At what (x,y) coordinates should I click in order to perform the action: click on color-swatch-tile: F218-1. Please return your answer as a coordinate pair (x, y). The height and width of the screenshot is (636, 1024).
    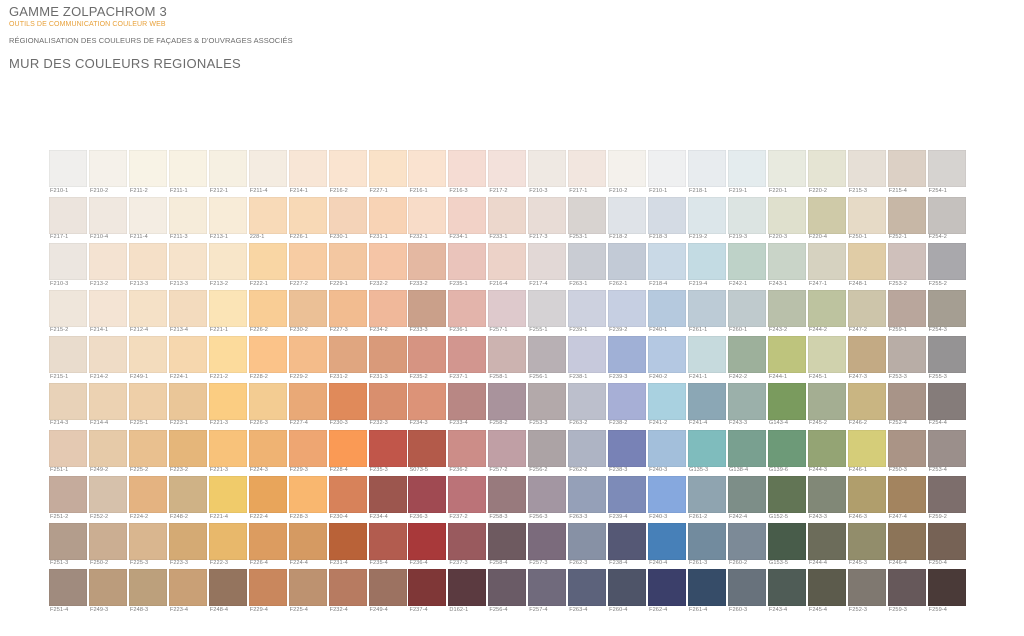
    Looking at the image, I should click on (707, 173).